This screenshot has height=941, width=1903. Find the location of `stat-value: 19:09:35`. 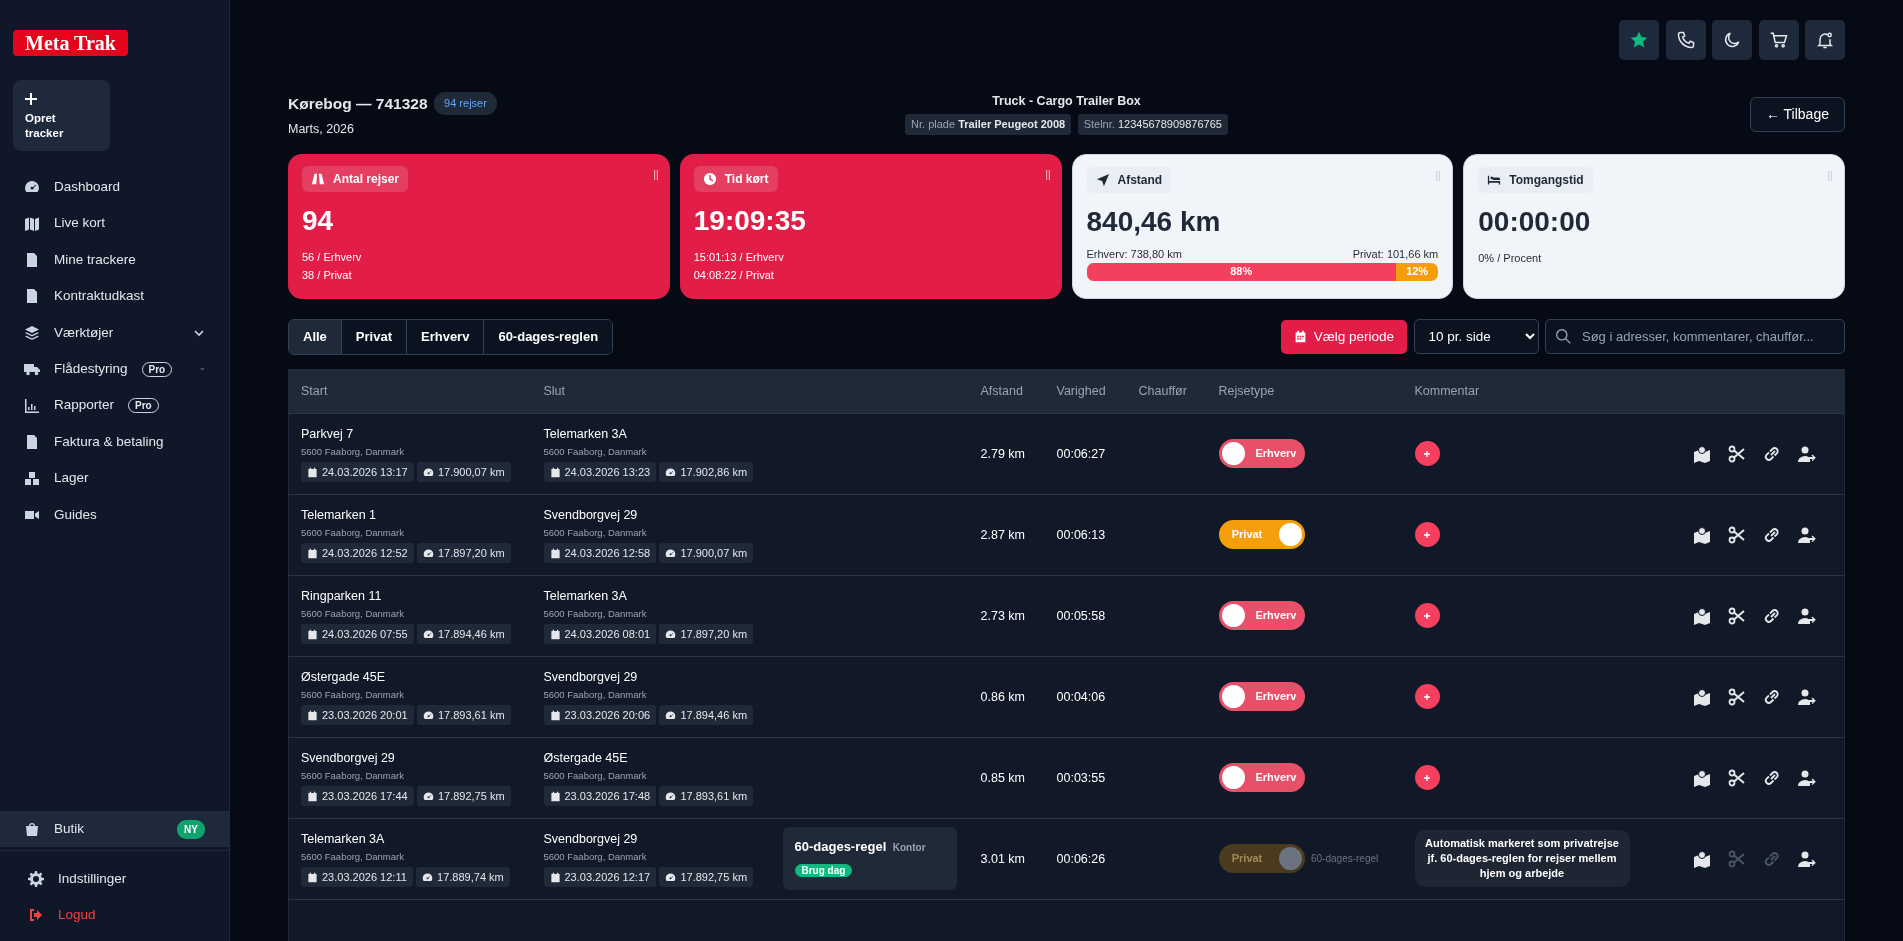

stat-value: 19:09:35 is located at coordinates (750, 221).